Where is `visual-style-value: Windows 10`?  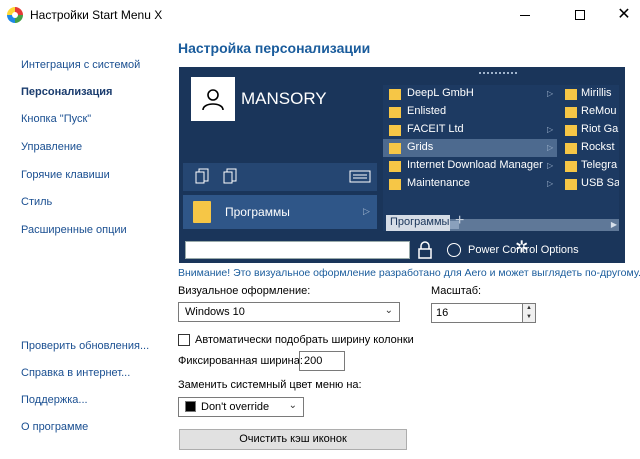 visual-style-value: Windows 10 is located at coordinates (215, 312).